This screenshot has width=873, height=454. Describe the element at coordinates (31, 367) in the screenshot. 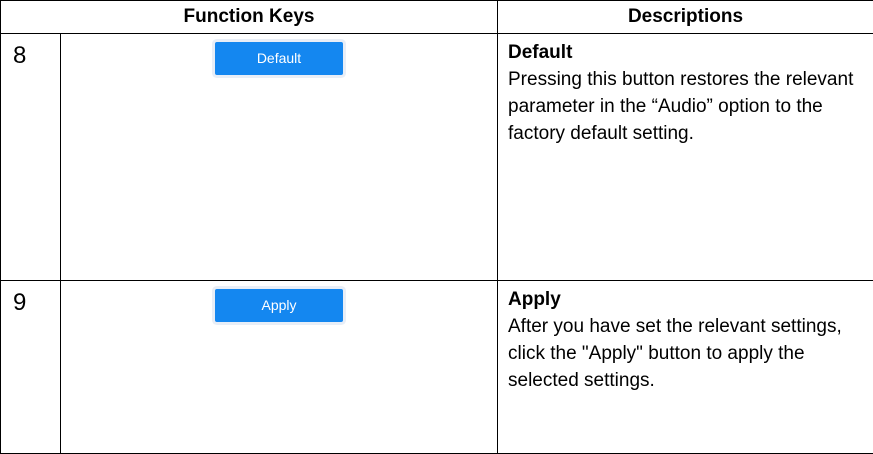

I see `row-number: 9` at that location.